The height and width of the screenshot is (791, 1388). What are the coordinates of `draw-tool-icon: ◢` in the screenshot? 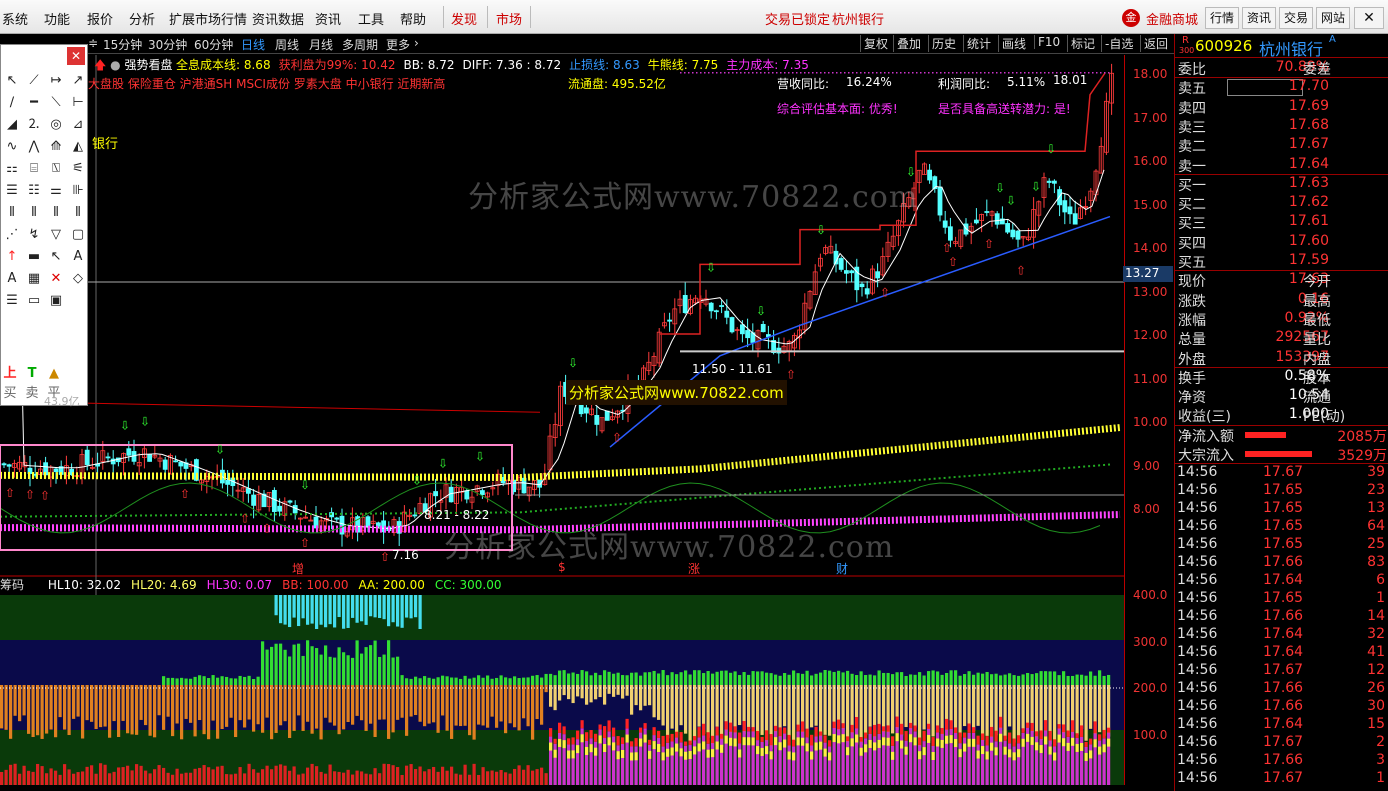 It's located at (12, 125).